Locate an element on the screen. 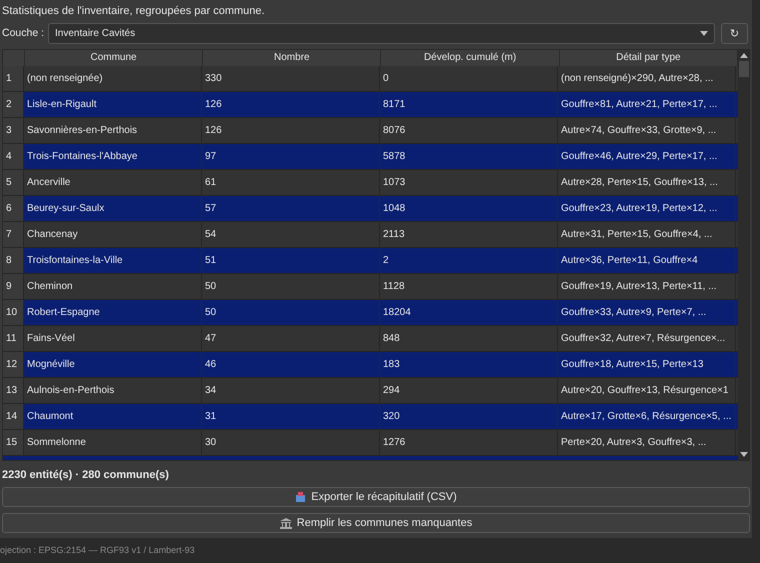 The height and width of the screenshot is (563, 760). table-cell: Beurey-sur-Saulx is located at coordinates (113, 208).